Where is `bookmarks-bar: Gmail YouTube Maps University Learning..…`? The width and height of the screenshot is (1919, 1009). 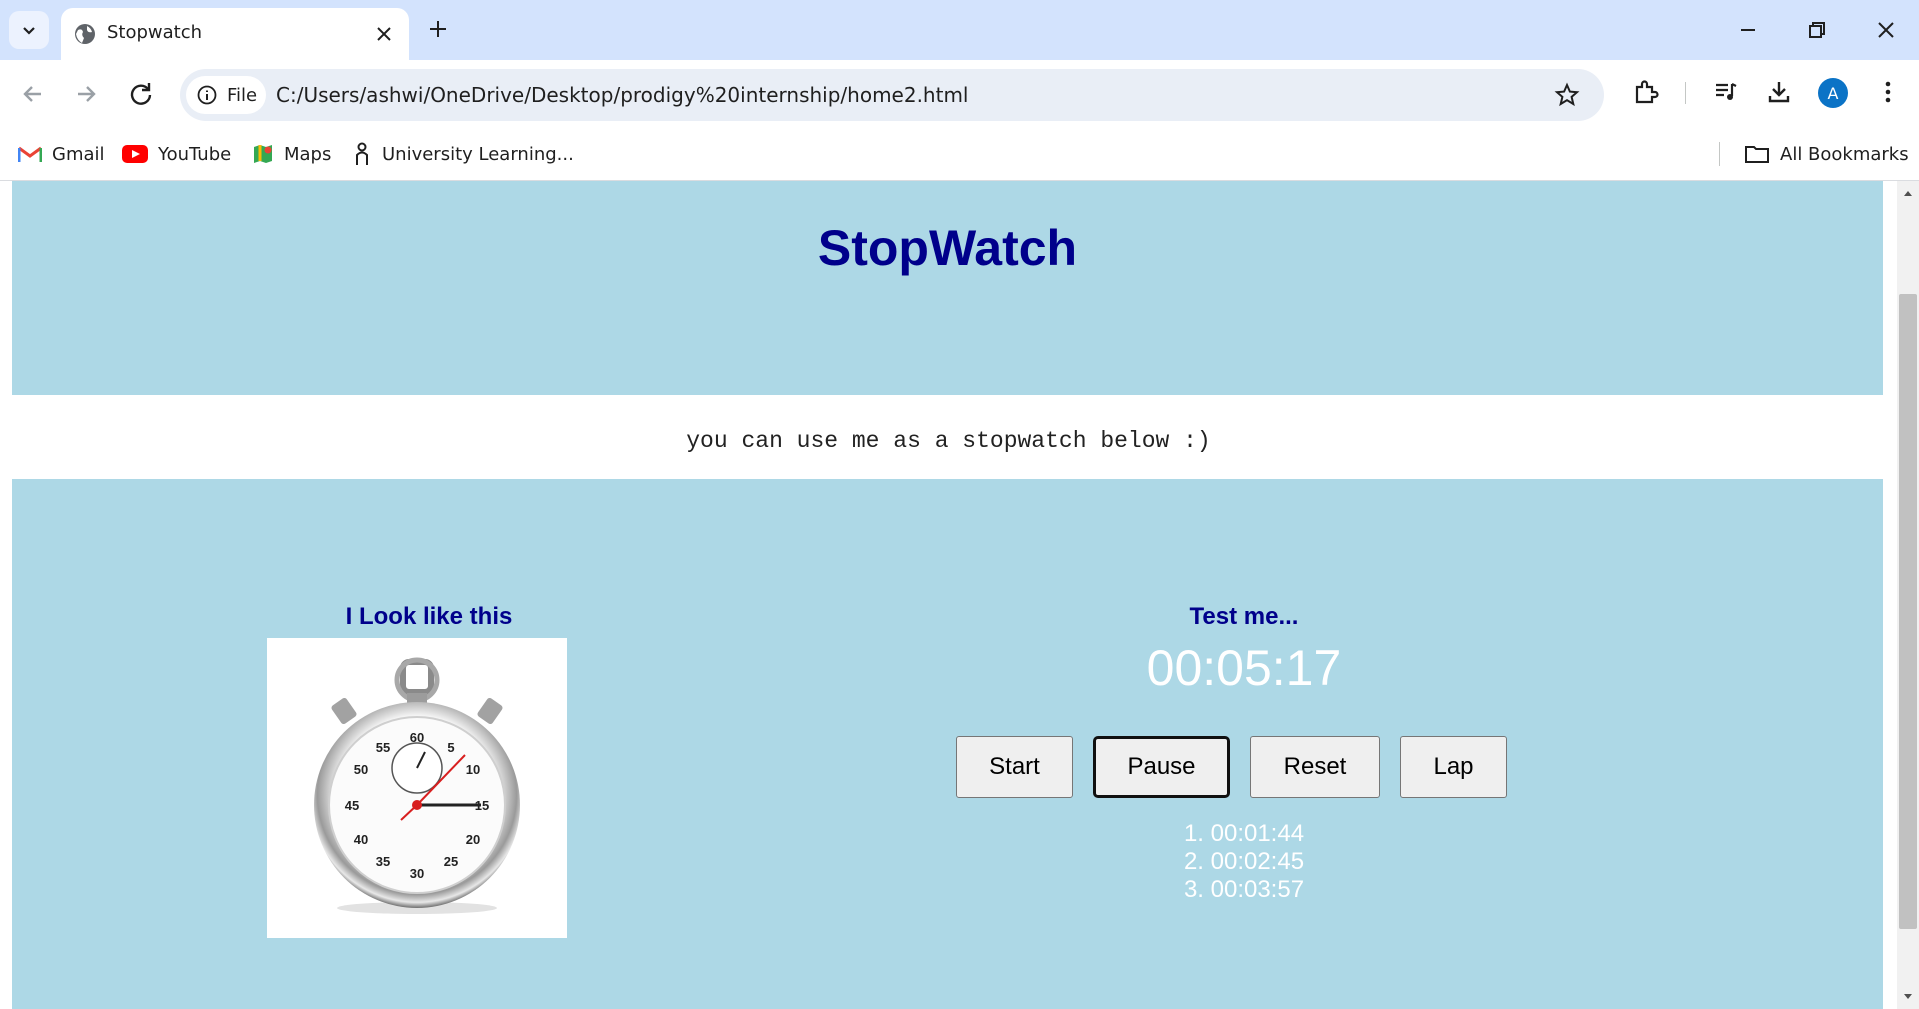 bookmarks-bar: Gmail YouTube Maps University Learning..… is located at coordinates (959, 155).